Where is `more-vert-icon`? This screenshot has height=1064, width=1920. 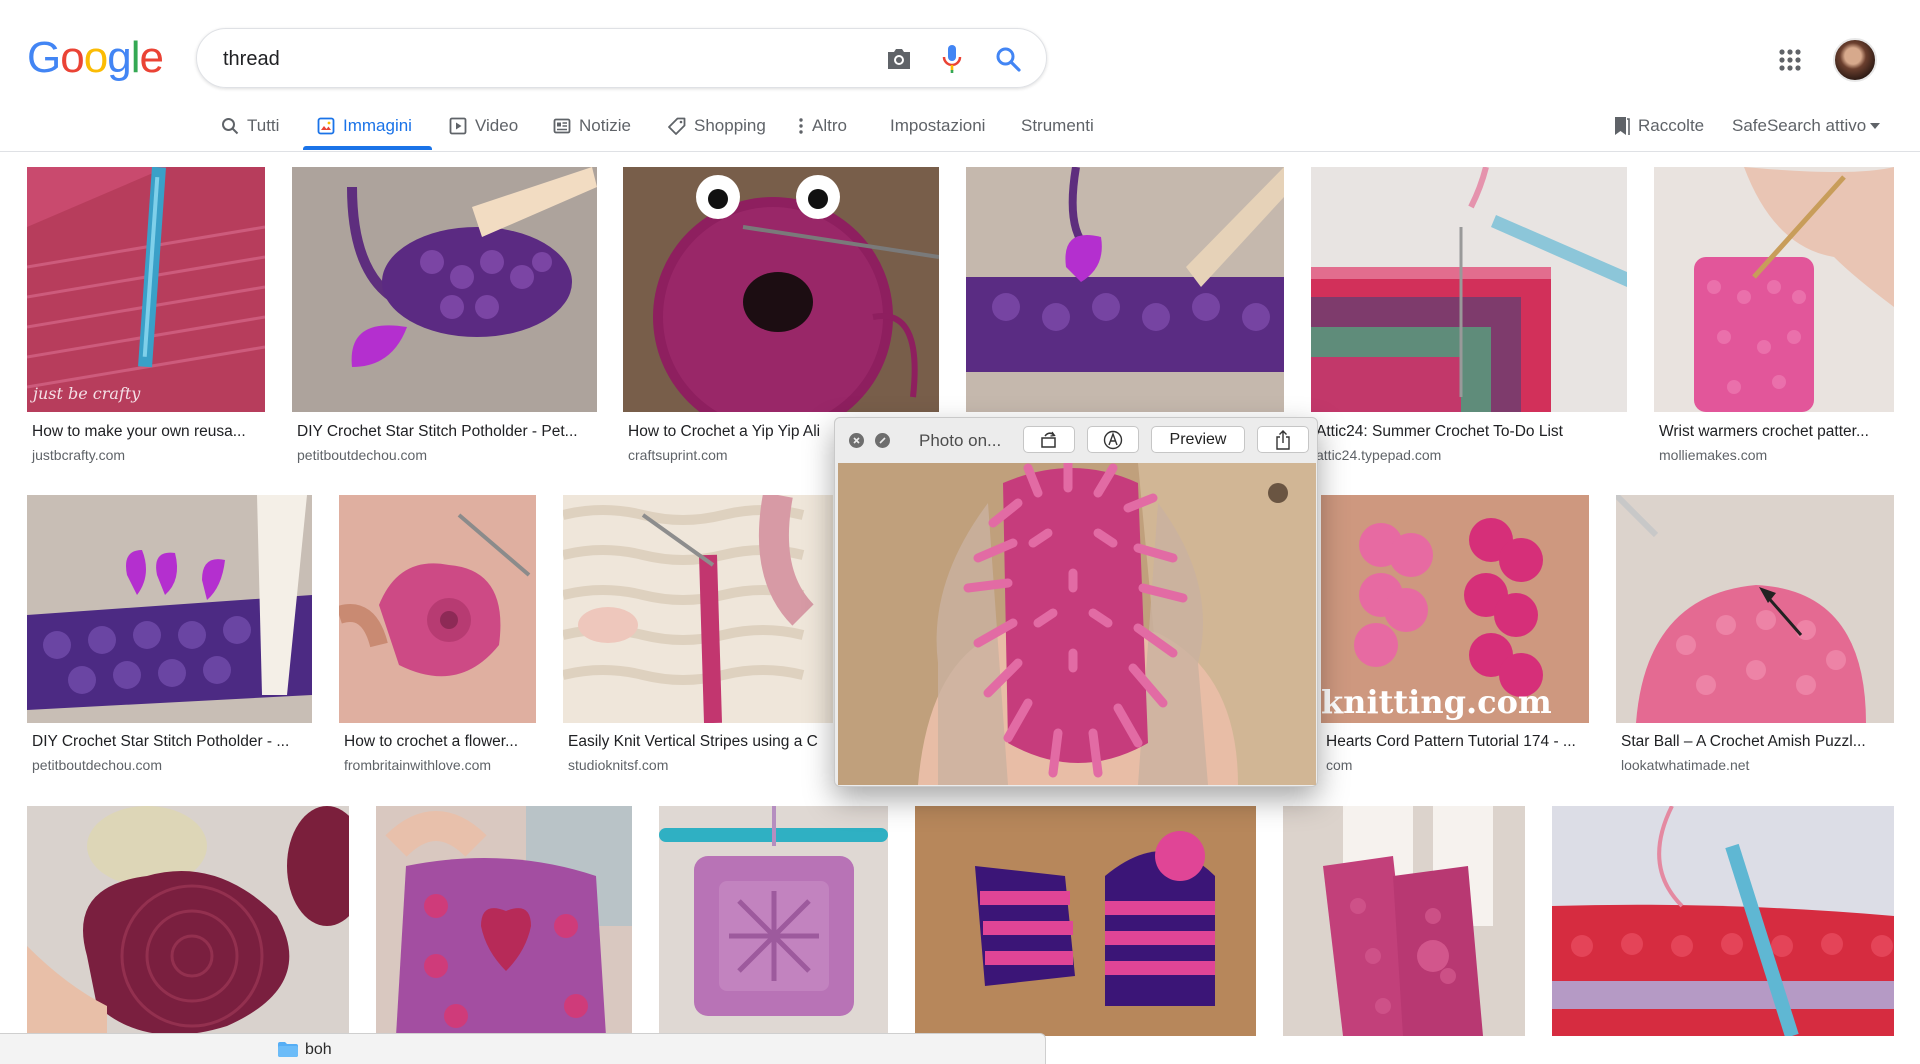 more-vert-icon is located at coordinates (801, 126).